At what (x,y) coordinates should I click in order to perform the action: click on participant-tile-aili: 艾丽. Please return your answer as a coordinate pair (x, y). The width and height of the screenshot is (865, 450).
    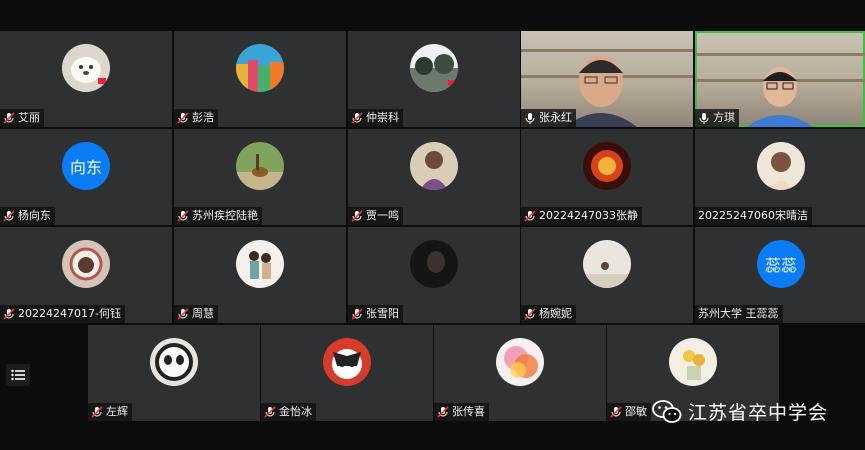
    Looking at the image, I should click on (86, 79).